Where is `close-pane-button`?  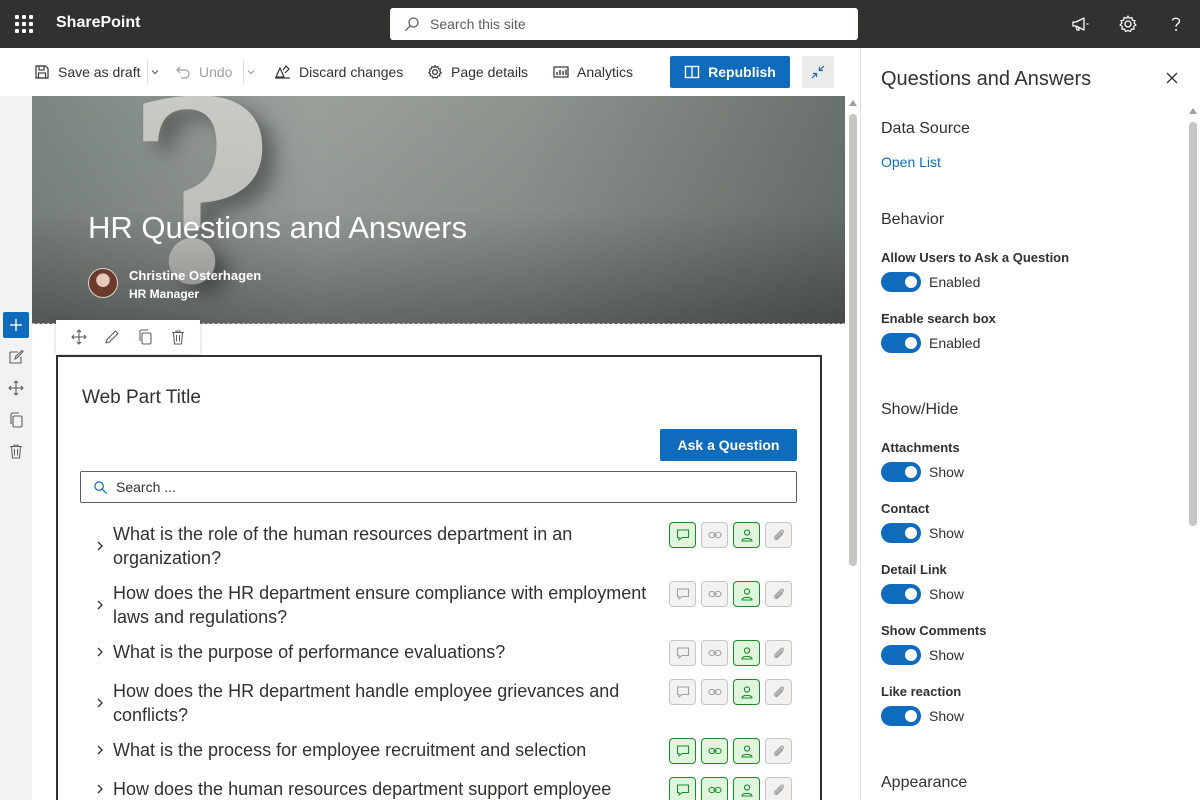 close-pane-button is located at coordinates (1172, 78).